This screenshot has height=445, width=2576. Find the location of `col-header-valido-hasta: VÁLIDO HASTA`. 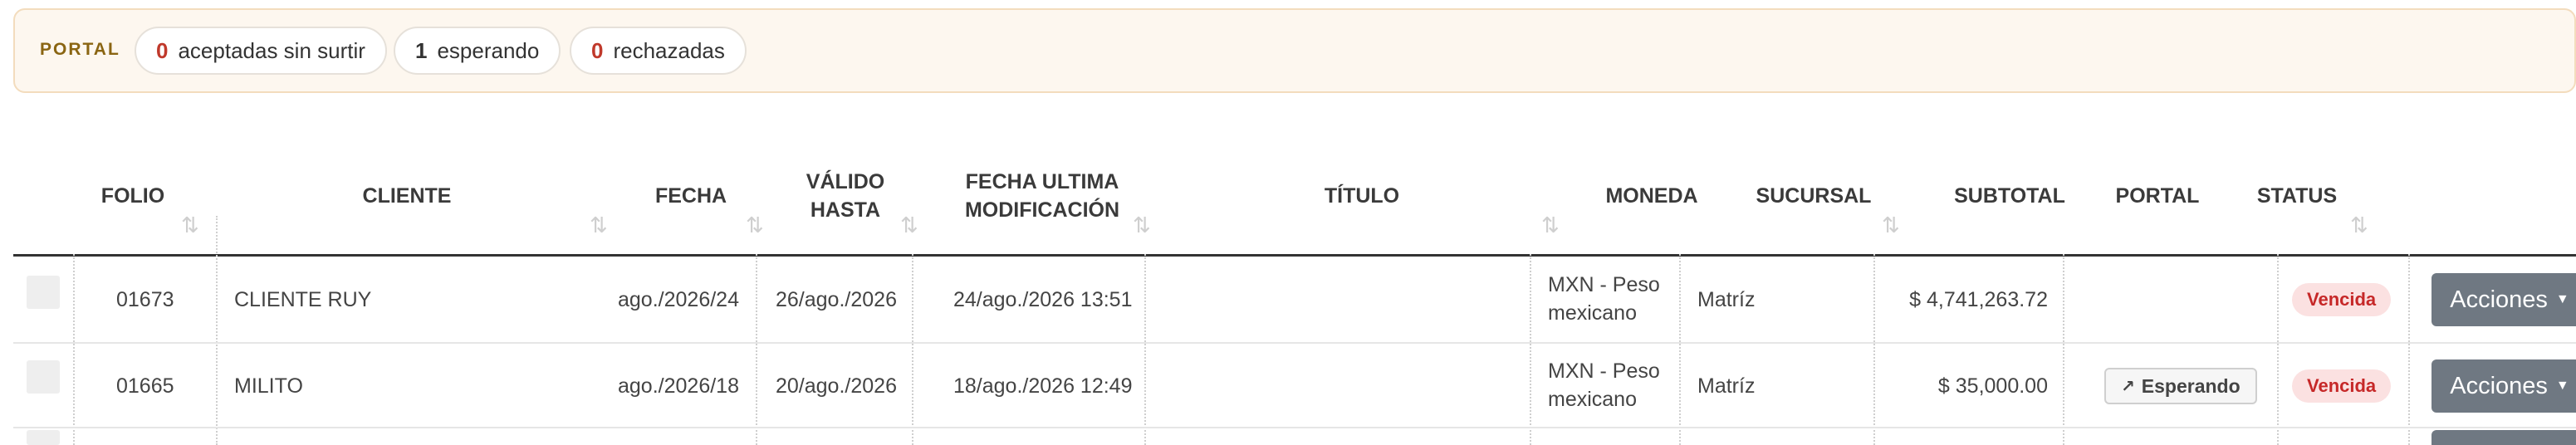

col-header-valido-hasta: VÁLIDO HASTA is located at coordinates (846, 196).